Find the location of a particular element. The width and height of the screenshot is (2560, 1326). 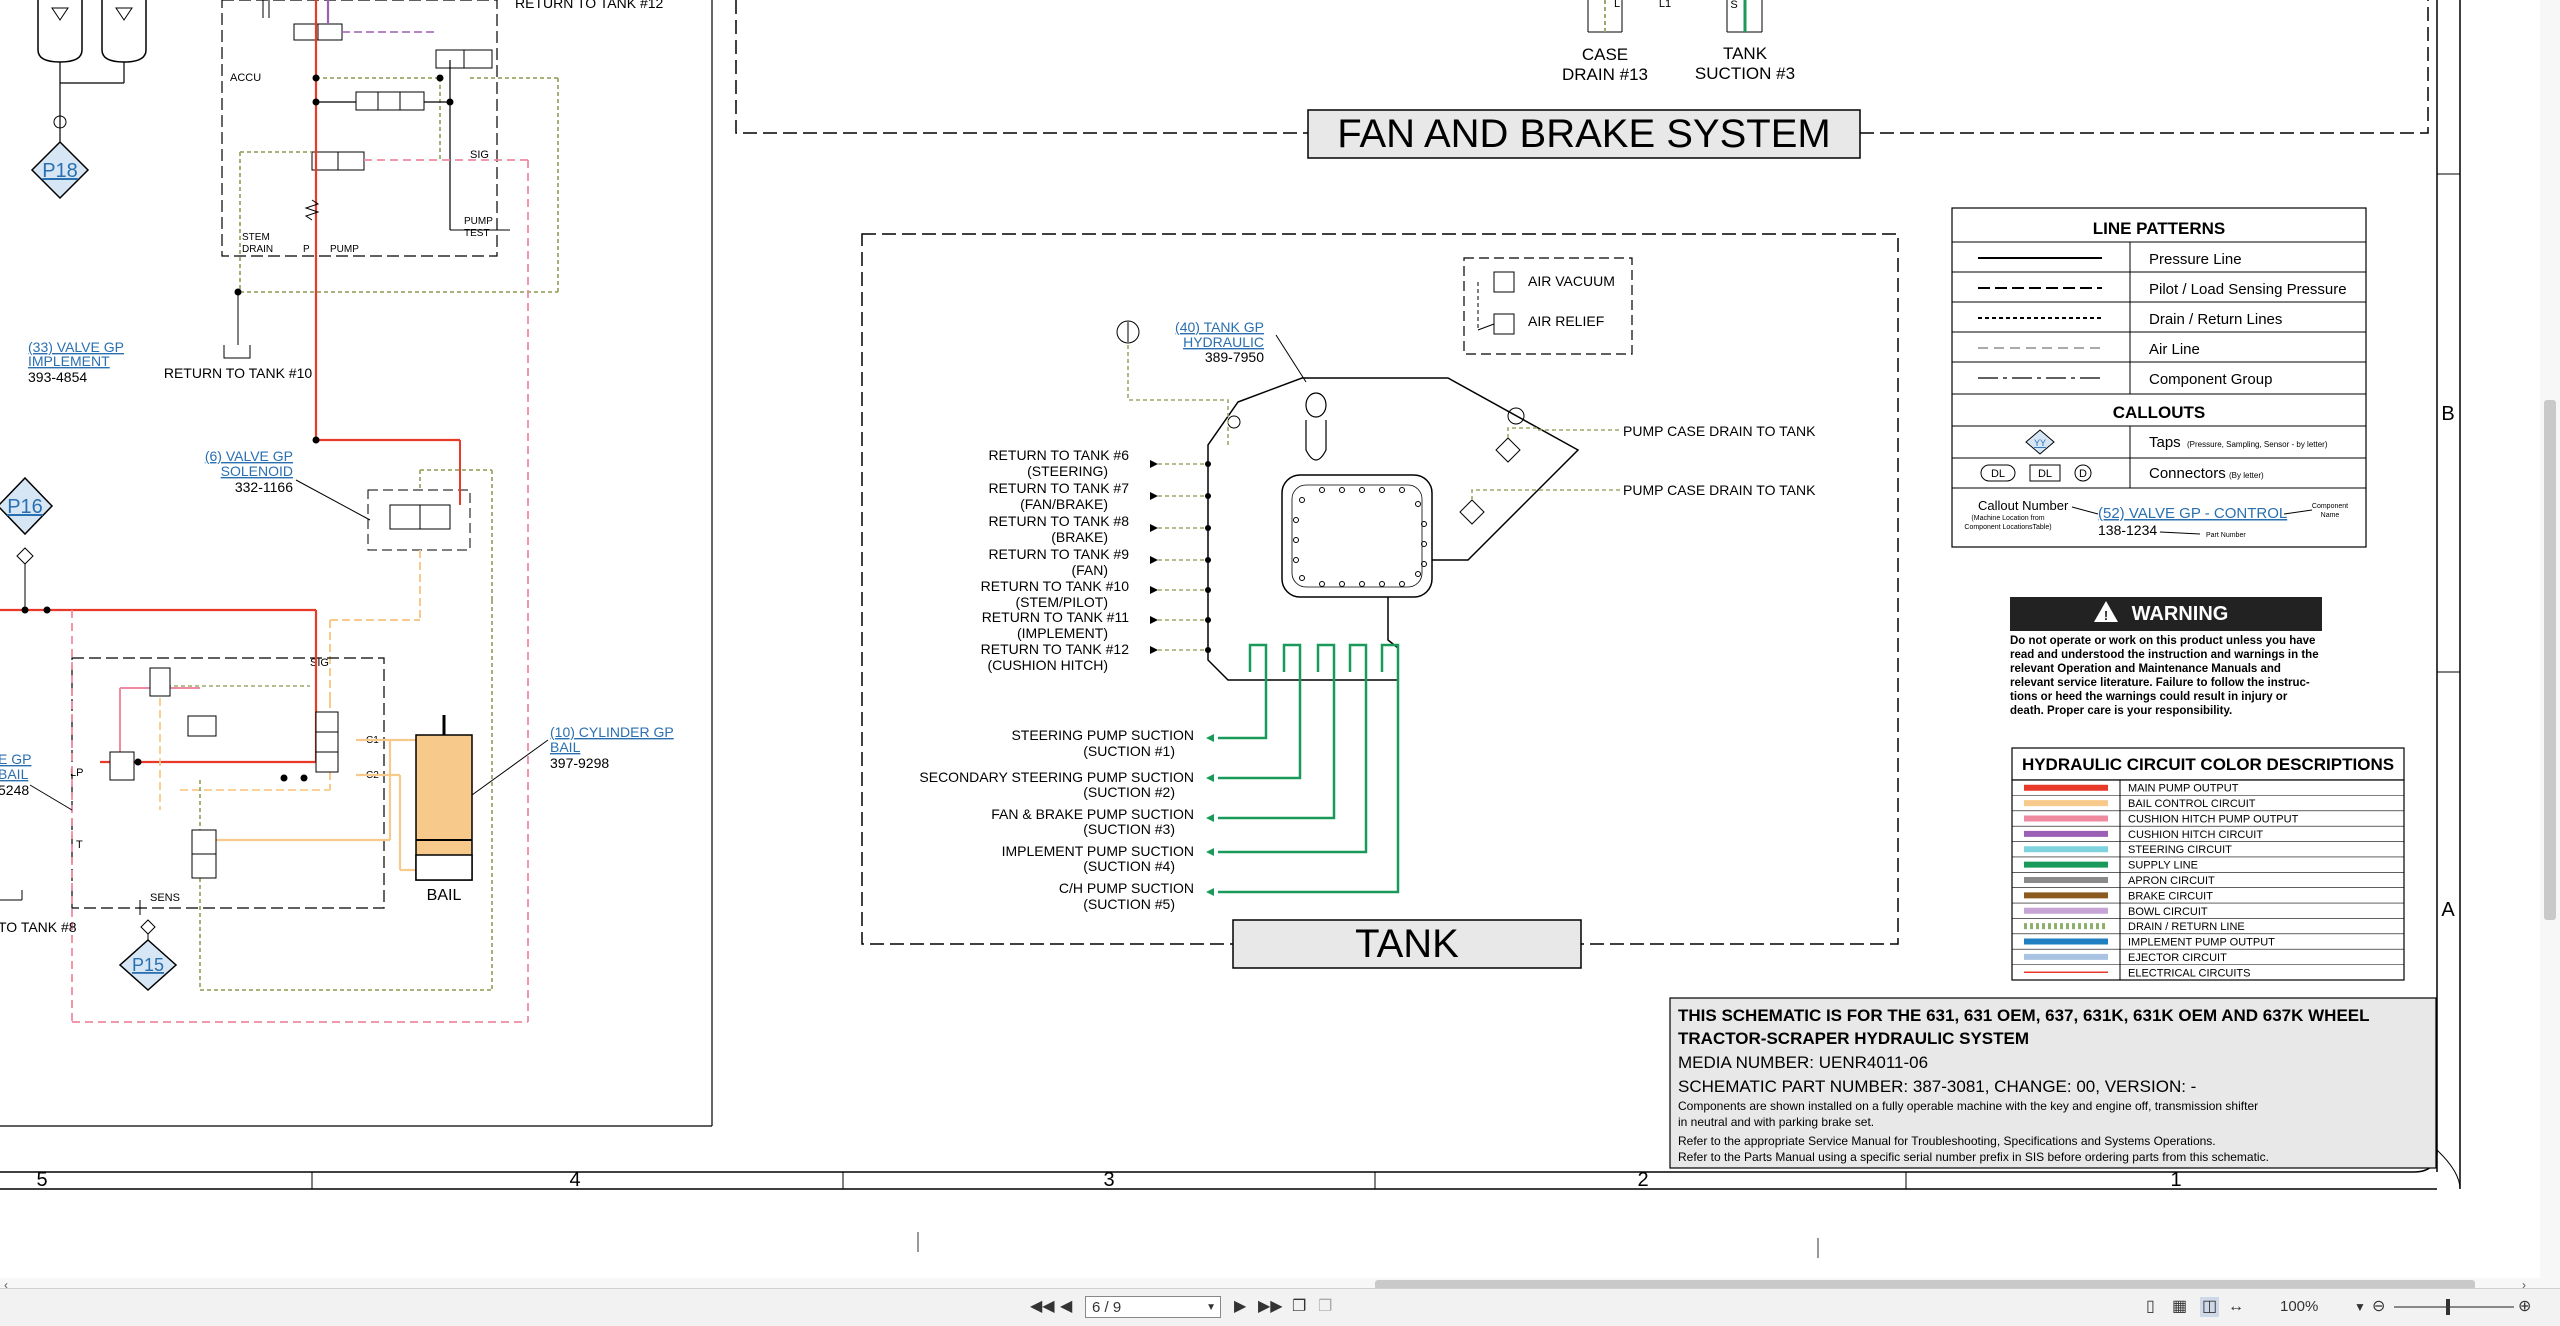

port-label-l1: L1 is located at coordinates (1665, 5).